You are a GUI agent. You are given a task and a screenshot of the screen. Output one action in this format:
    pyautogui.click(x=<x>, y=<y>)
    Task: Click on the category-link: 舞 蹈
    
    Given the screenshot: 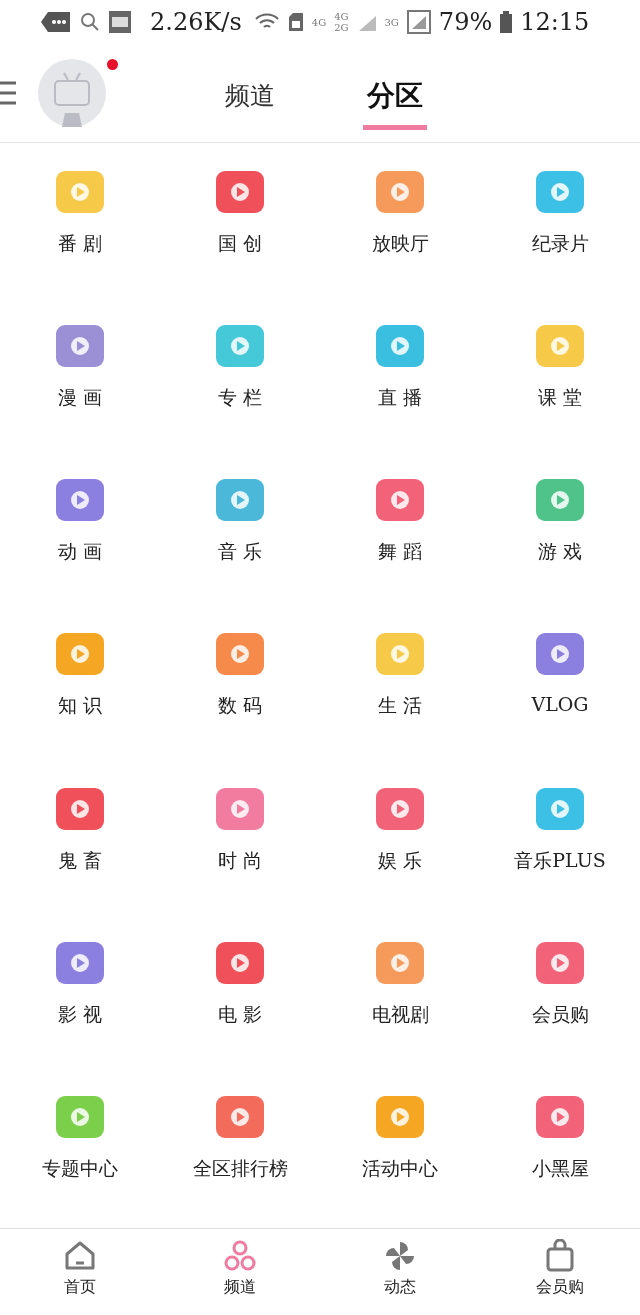 What is the action you would take?
    pyautogui.click(x=399, y=552)
    